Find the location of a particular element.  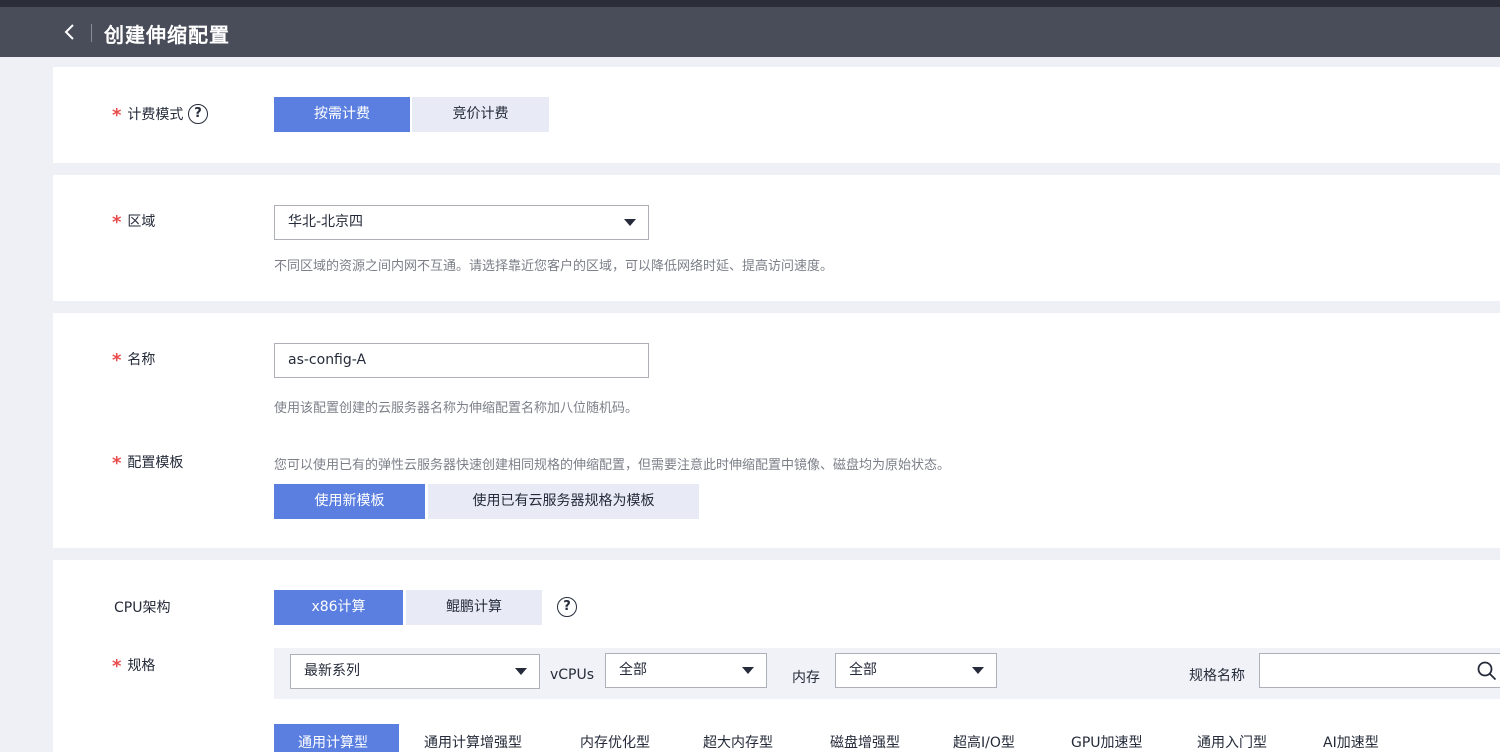

tab-high-io: 超高I/O型 is located at coordinates (984, 742).